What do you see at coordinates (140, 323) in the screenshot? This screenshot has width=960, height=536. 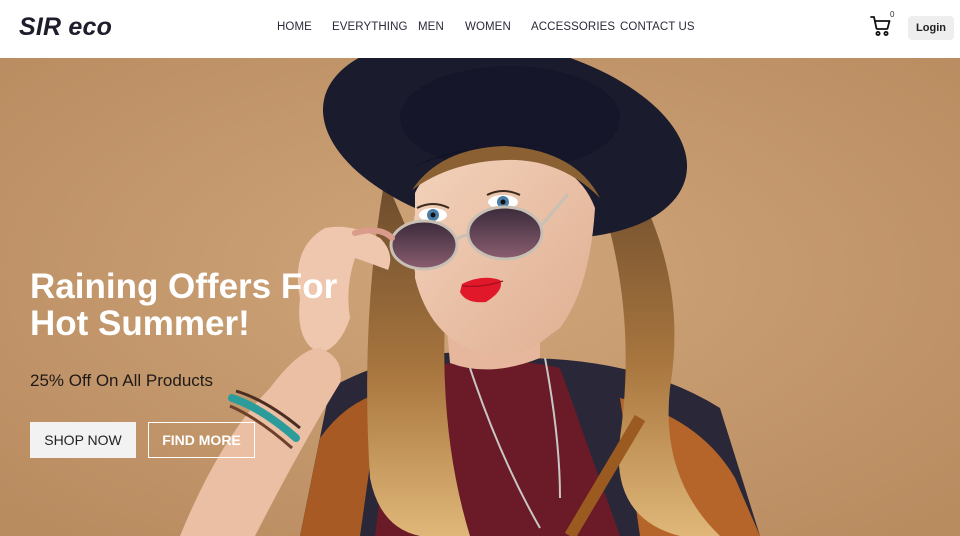 I see `hero-title-line2: Hot Summer!` at bounding box center [140, 323].